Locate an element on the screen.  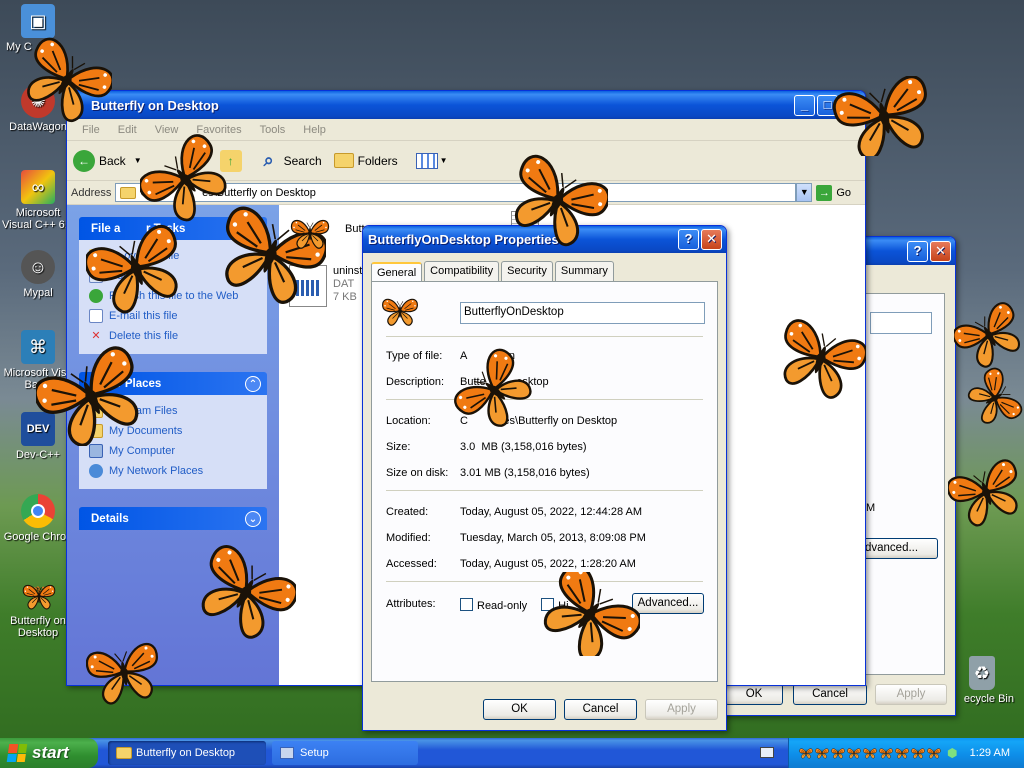
description-row: Description: Butte esktop is located at coordinates (467, 382).